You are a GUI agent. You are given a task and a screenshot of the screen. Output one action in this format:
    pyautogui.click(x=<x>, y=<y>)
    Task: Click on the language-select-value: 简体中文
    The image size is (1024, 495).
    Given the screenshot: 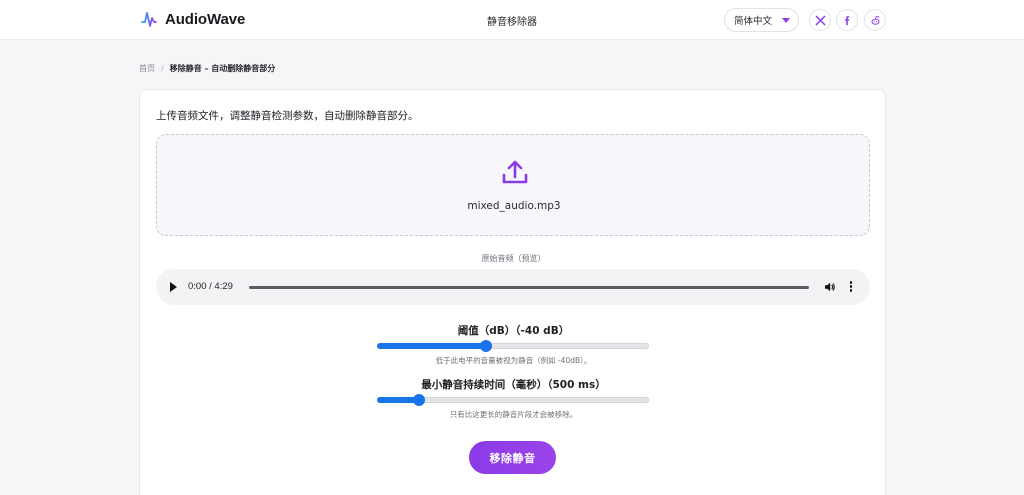 What is the action you would take?
    pyautogui.click(x=753, y=21)
    